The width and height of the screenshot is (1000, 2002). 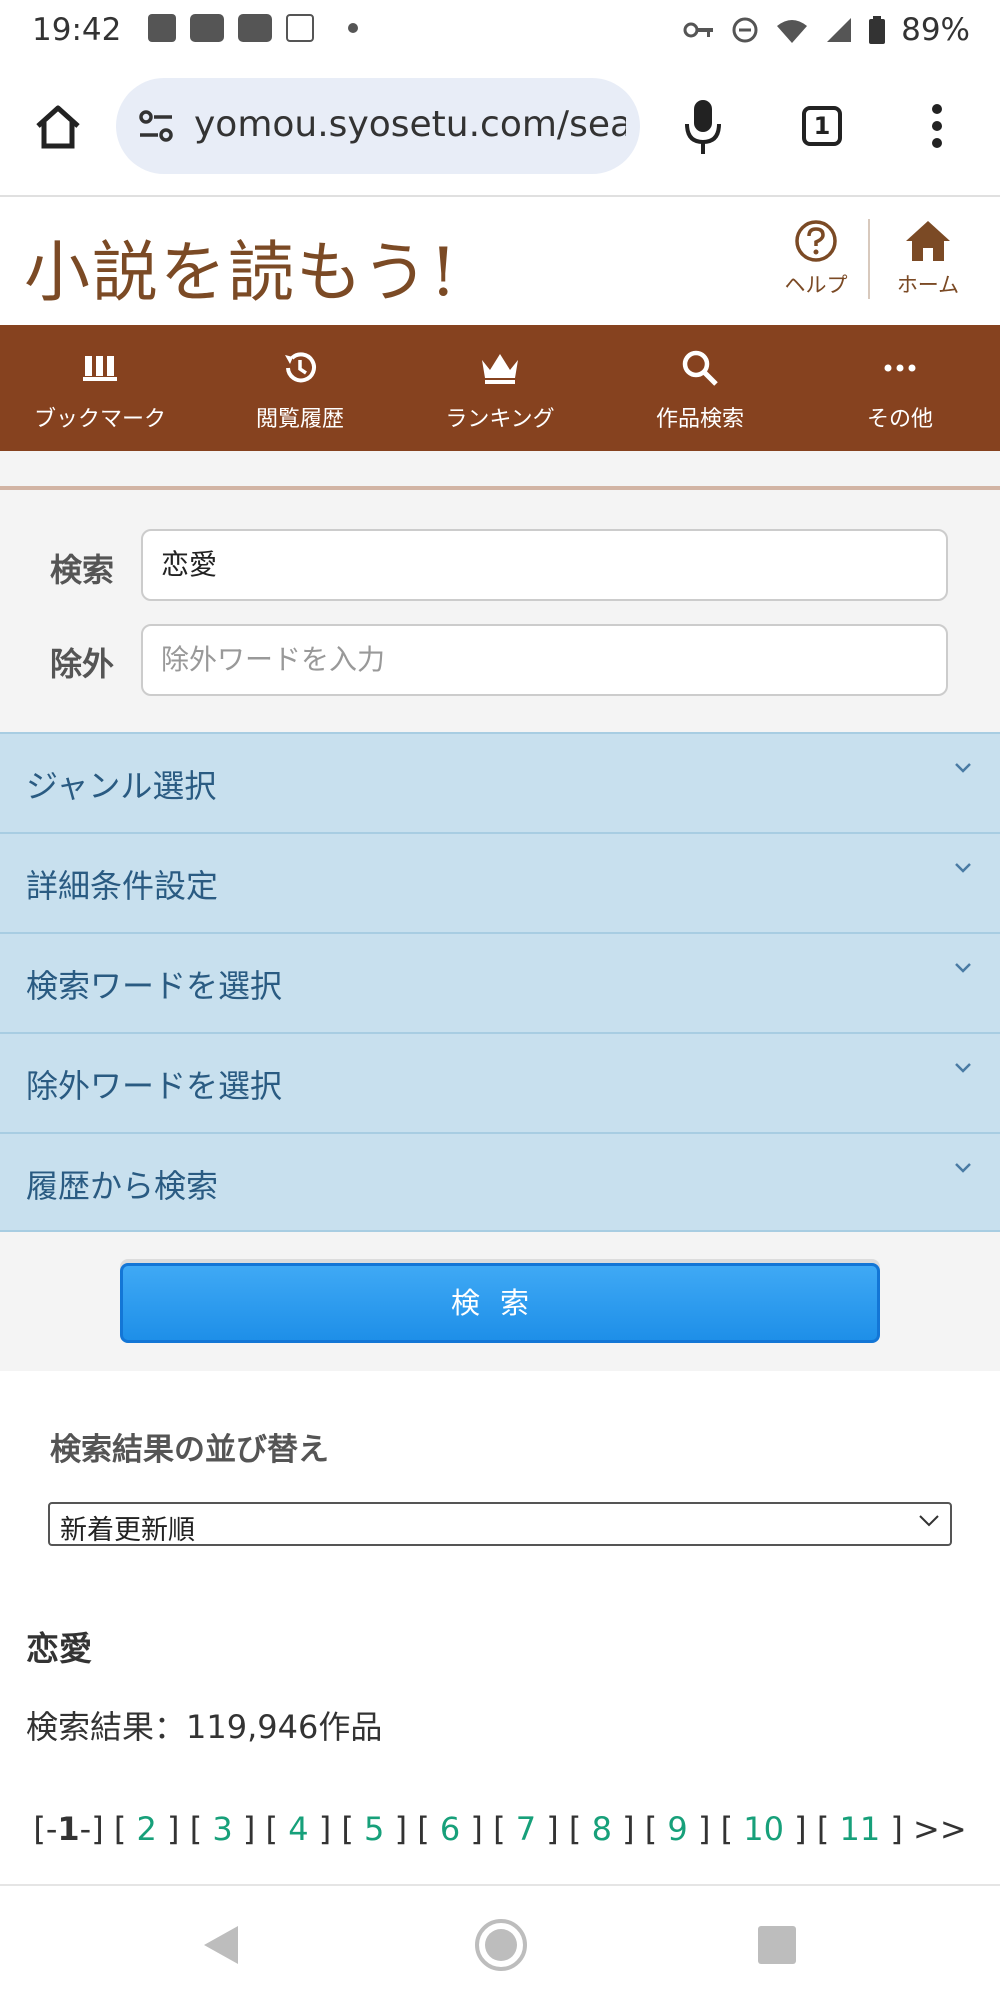 I want to click on sort-select: 新着更新順, so click(x=500, y=1524).